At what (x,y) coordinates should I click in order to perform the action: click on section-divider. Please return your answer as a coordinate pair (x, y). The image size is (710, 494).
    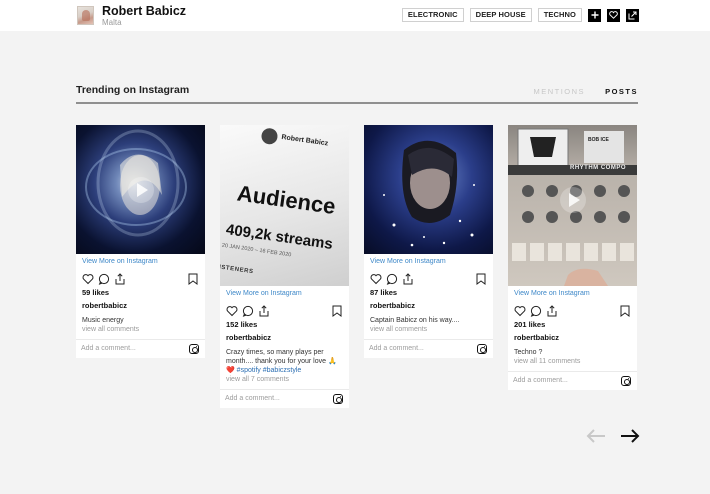
    Looking at the image, I should click on (357, 103).